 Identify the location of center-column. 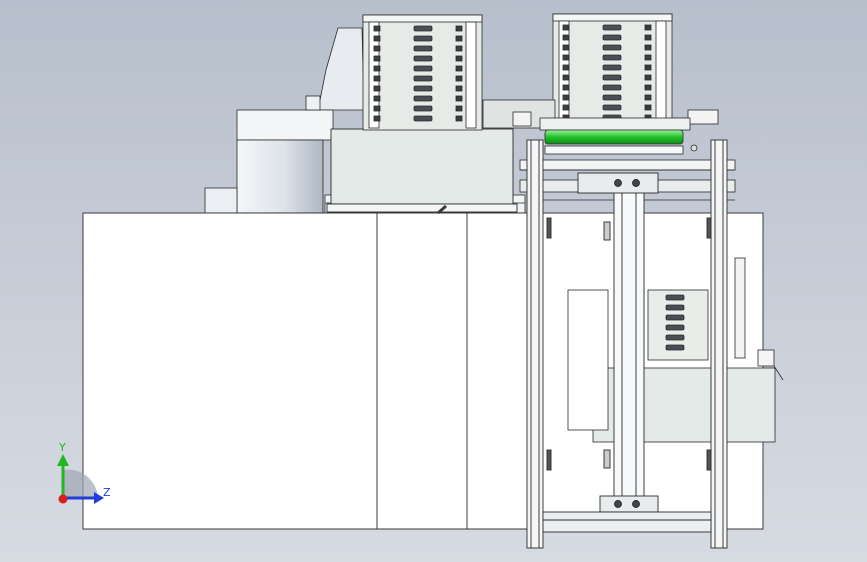
(629, 350).